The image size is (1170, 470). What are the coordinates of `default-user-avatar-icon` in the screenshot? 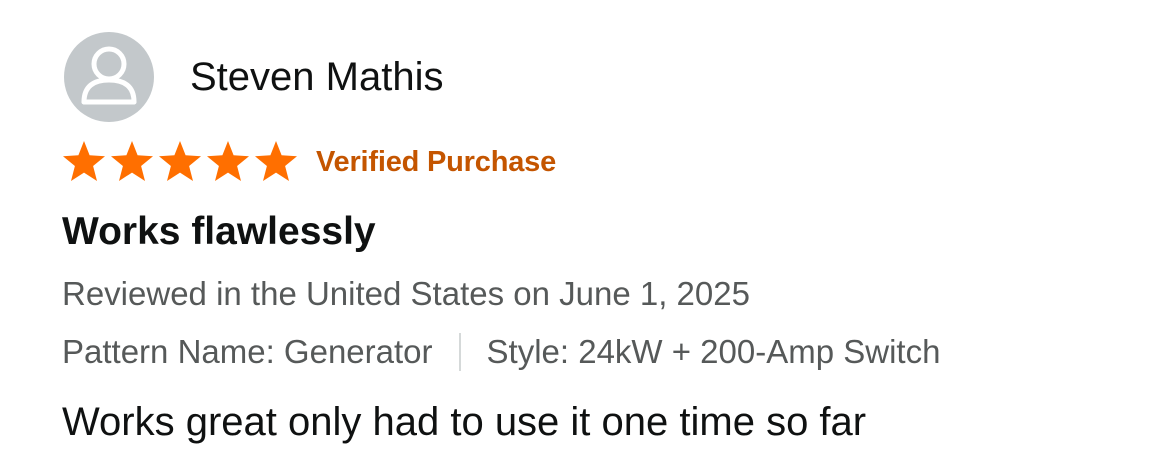 It's located at (109, 75).